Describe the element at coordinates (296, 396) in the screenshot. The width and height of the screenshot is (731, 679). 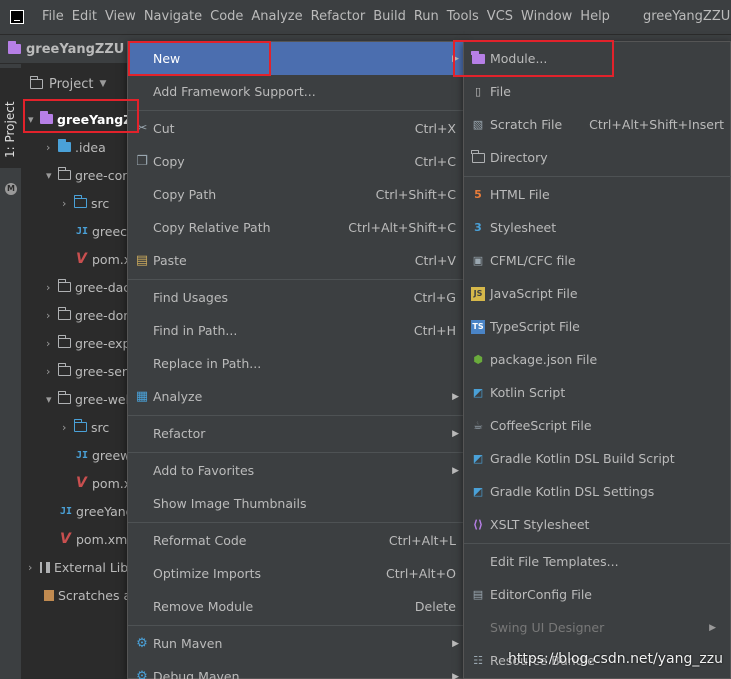
I see `menu-item-analyze: ▦ Analyze ▶` at that location.